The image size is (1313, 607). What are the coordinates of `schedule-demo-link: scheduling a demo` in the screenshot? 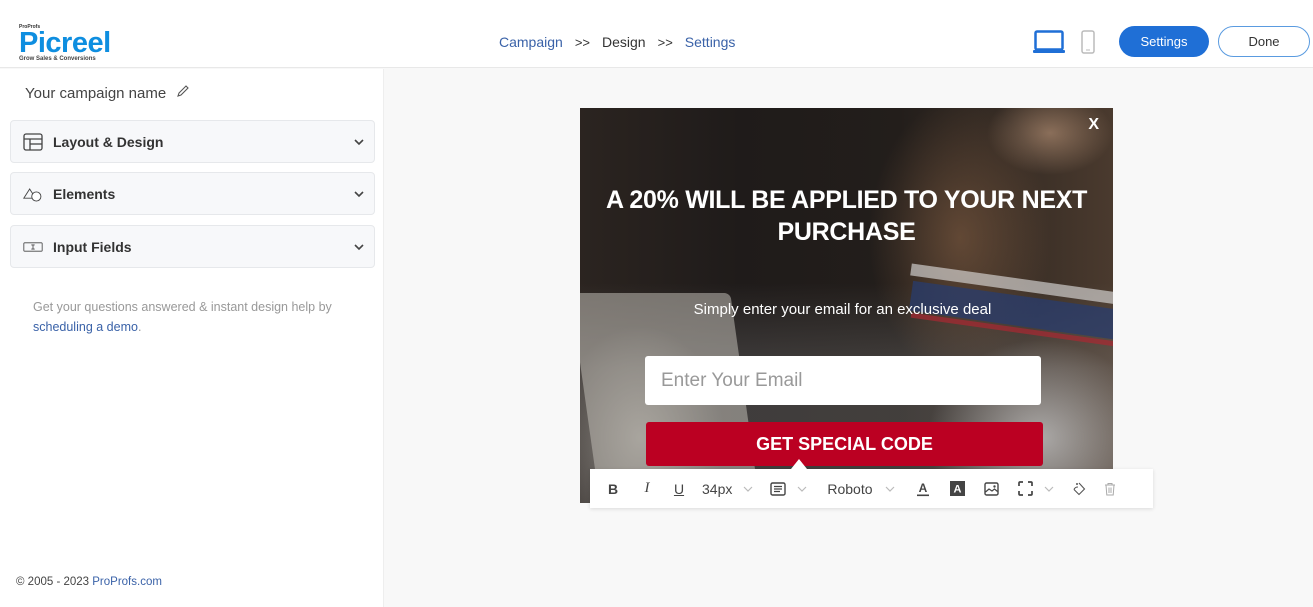 It's located at (85, 327).